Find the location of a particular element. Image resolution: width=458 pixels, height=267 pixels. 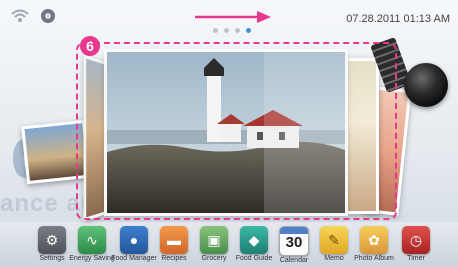

energy-wave-icon: ∿ is located at coordinates (92, 240).